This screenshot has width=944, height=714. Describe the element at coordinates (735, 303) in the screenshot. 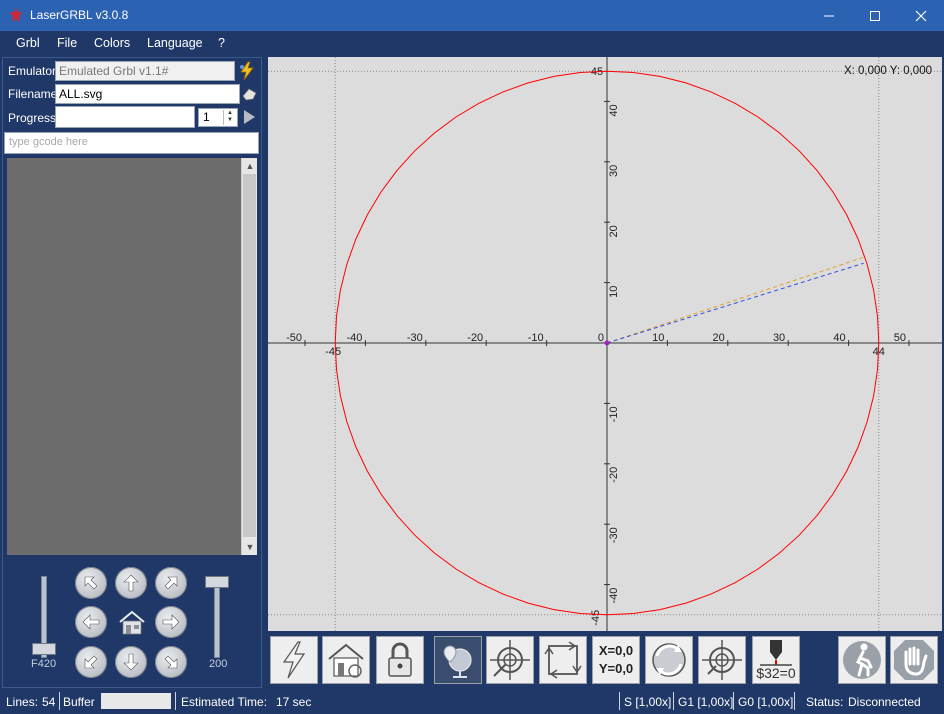

I see `travel-move-line` at that location.